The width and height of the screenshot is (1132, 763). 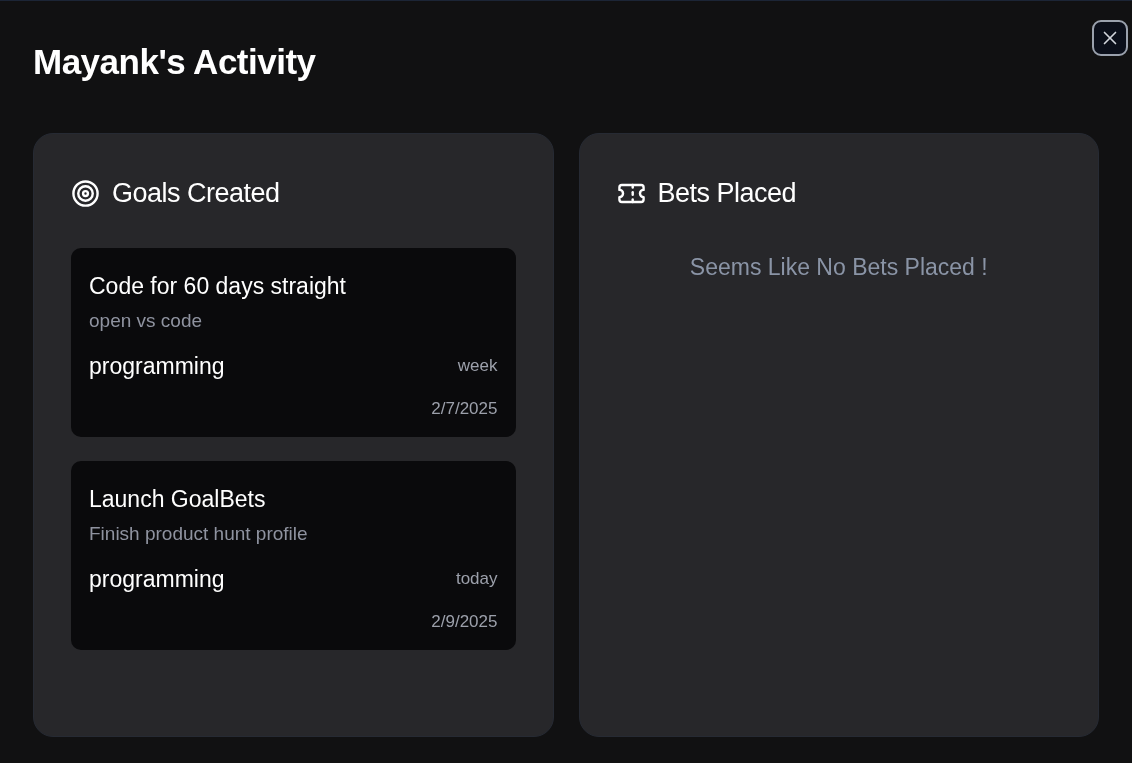 What do you see at coordinates (174, 62) in the screenshot?
I see `dialog-title: Mayank's Activity` at bounding box center [174, 62].